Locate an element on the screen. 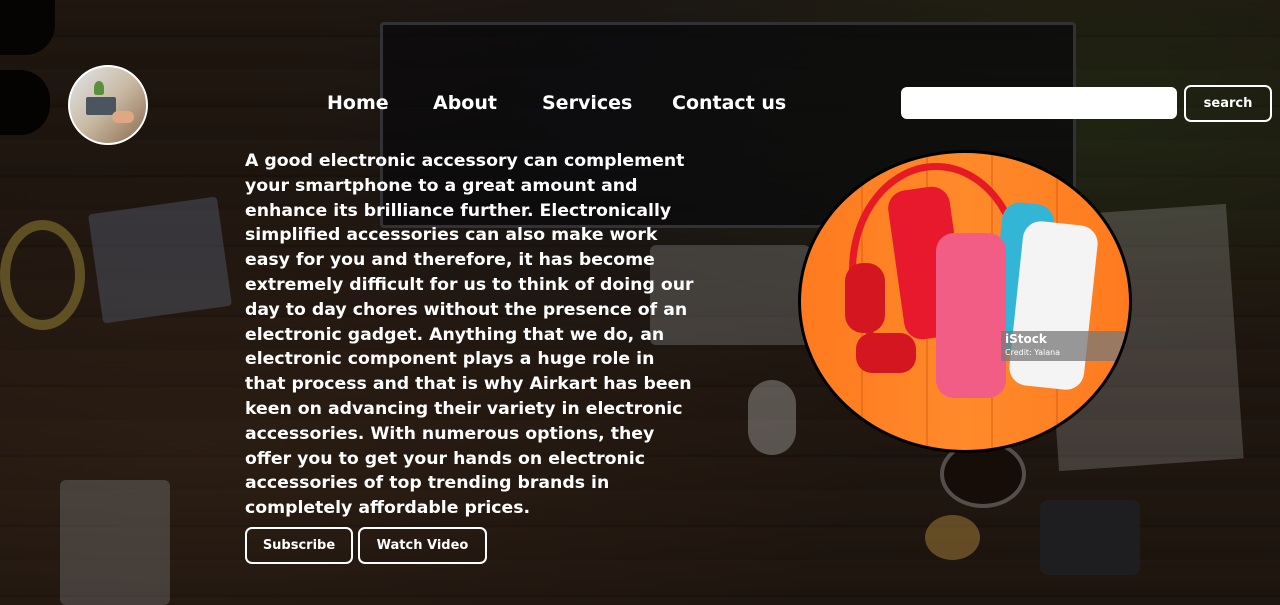 This screenshot has height=605, width=1280. plant-icon is located at coordinates (99, 88).